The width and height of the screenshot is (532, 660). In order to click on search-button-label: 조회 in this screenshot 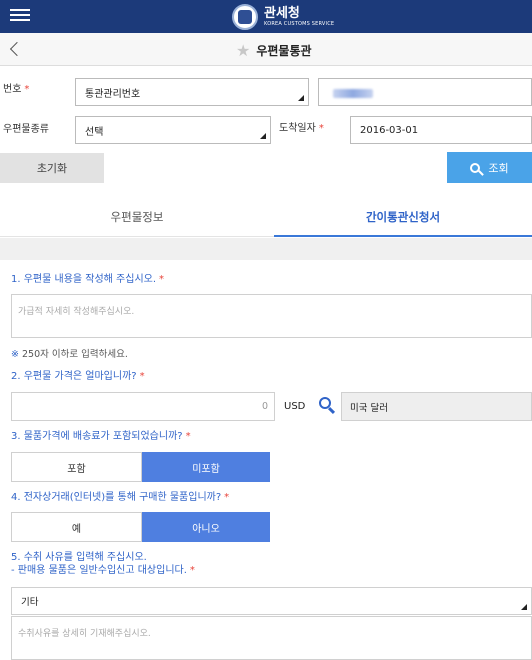, I will do `click(498, 168)`.